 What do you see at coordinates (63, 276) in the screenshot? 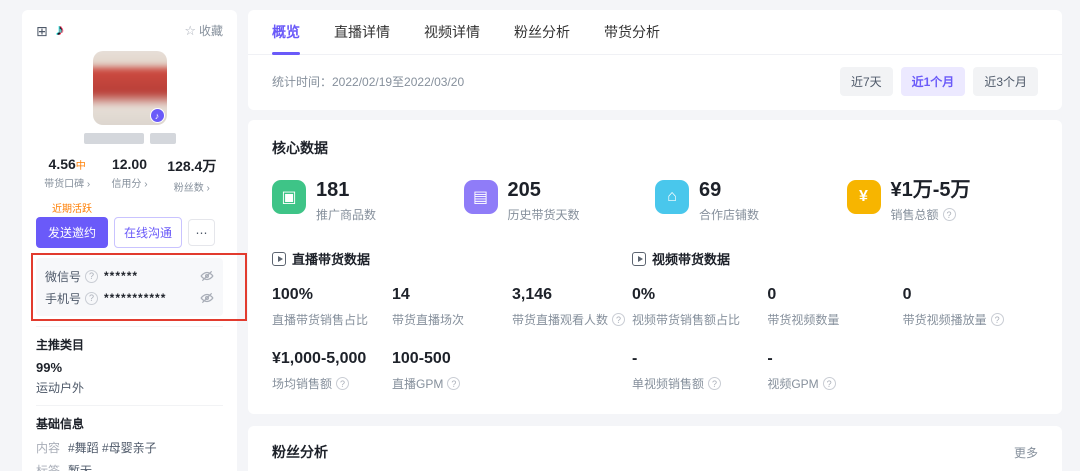
I see `wechat-label: 微信号` at bounding box center [63, 276].